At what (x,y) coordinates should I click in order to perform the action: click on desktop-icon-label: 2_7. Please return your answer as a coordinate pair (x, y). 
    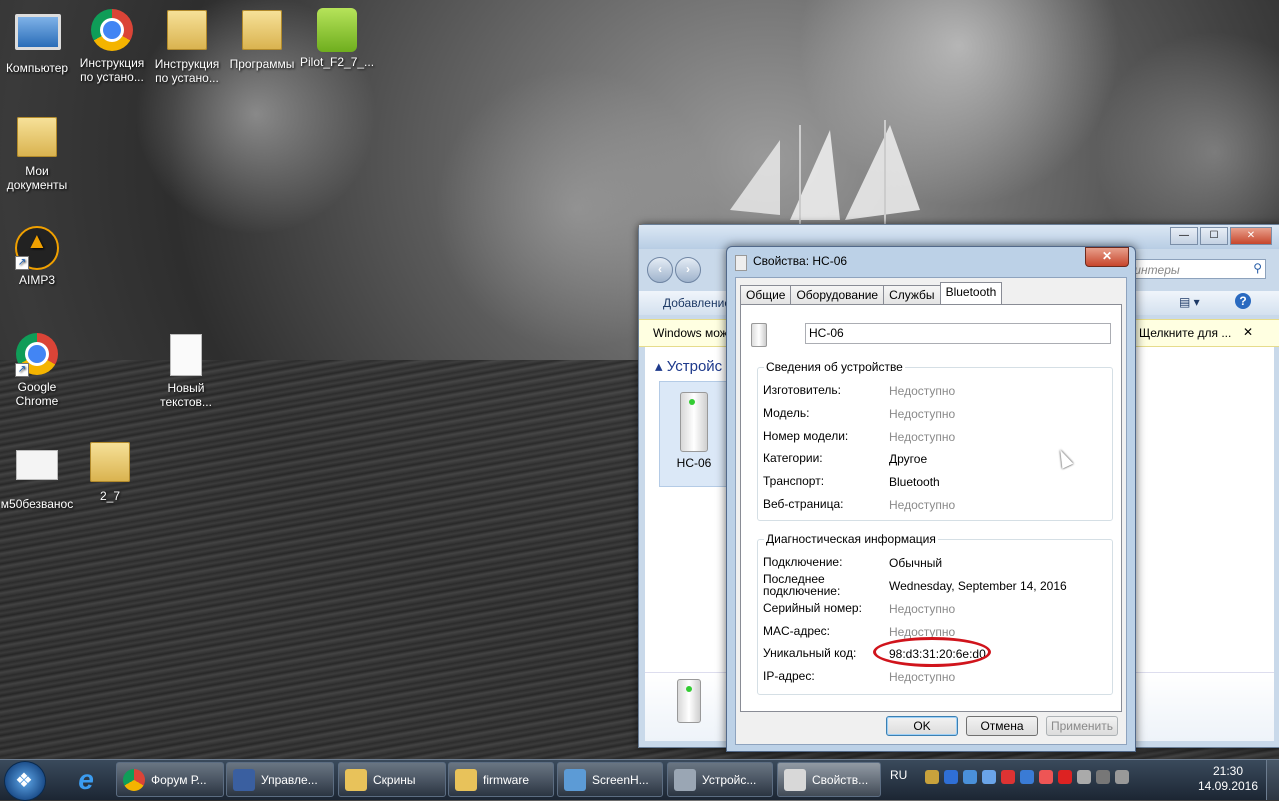
    Looking at the image, I should click on (110, 496).